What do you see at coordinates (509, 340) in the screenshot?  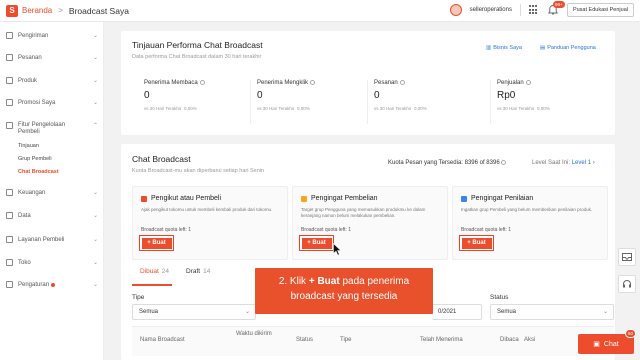 I see `column-header: Dibaca` at bounding box center [509, 340].